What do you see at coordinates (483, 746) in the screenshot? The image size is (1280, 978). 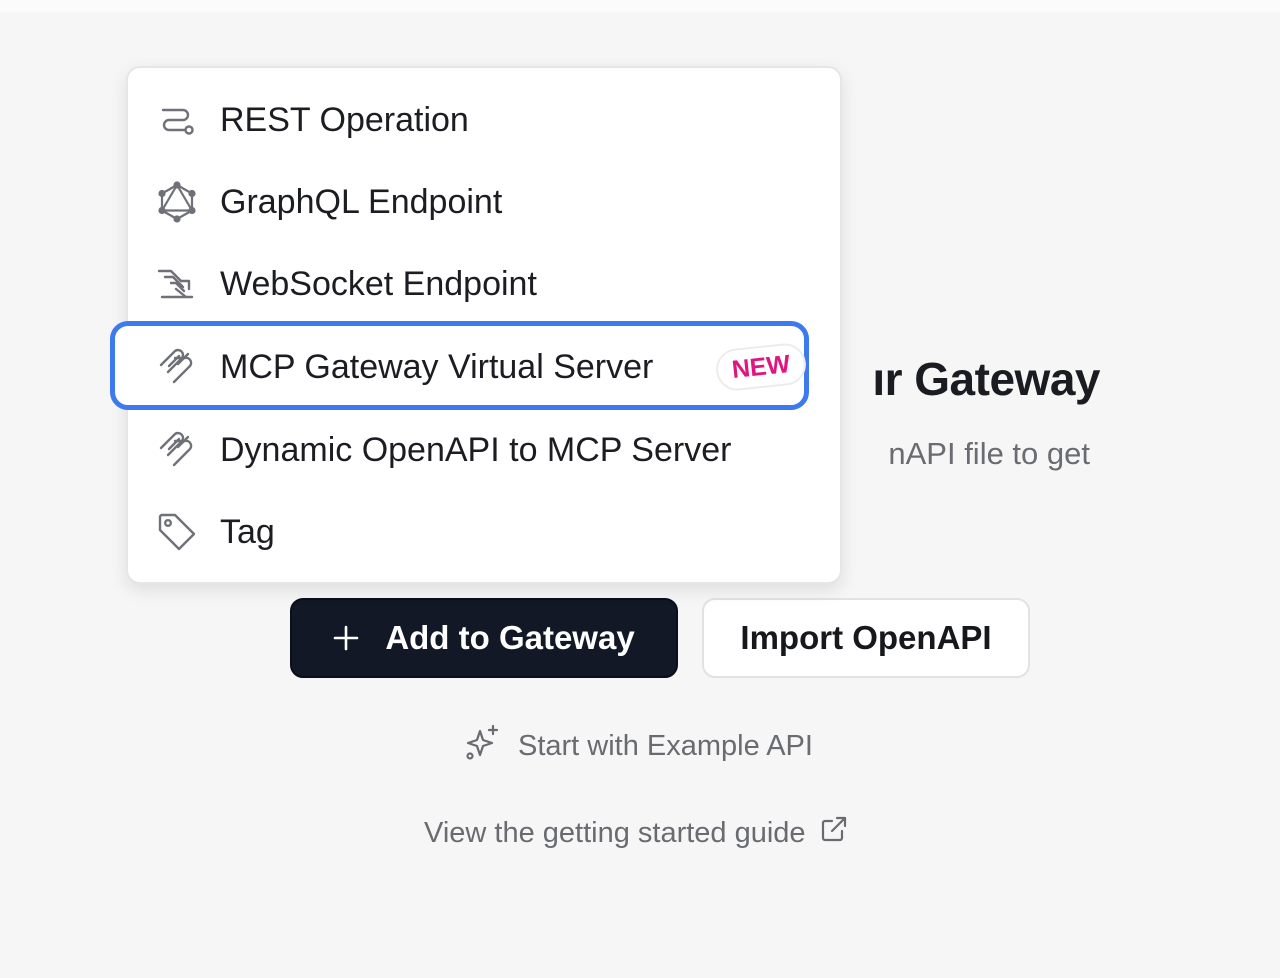 I see `sparkle-icon` at bounding box center [483, 746].